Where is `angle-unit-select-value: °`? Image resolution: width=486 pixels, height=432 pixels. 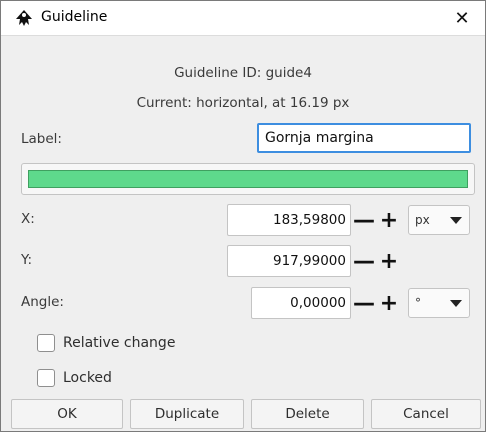 angle-unit-select-value: ° is located at coordinates (418, 303).